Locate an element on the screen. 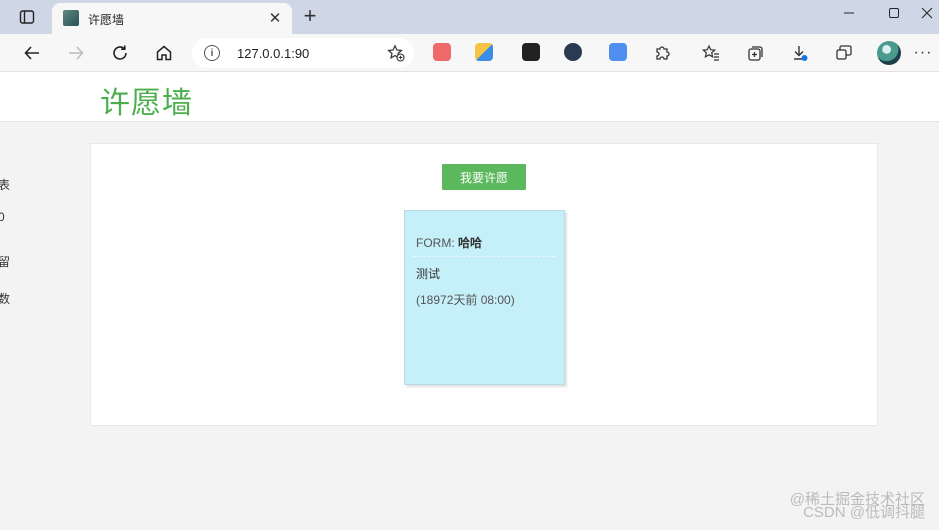  site-title: 许愿墙 is located at coordinates (146, 103).